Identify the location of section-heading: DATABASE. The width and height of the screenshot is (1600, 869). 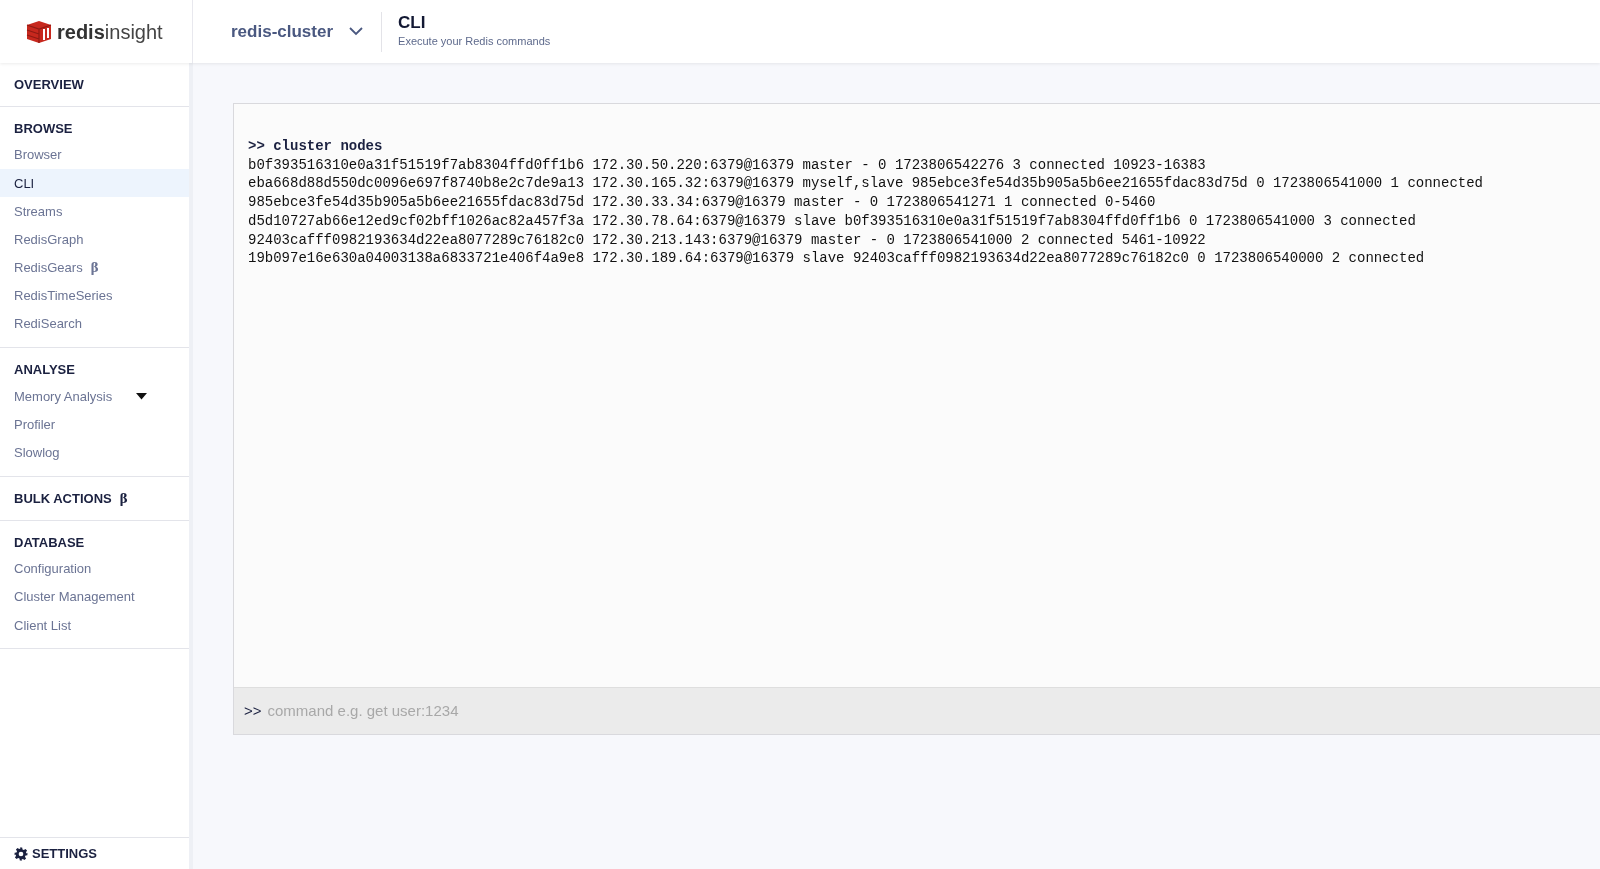
(49, 542).